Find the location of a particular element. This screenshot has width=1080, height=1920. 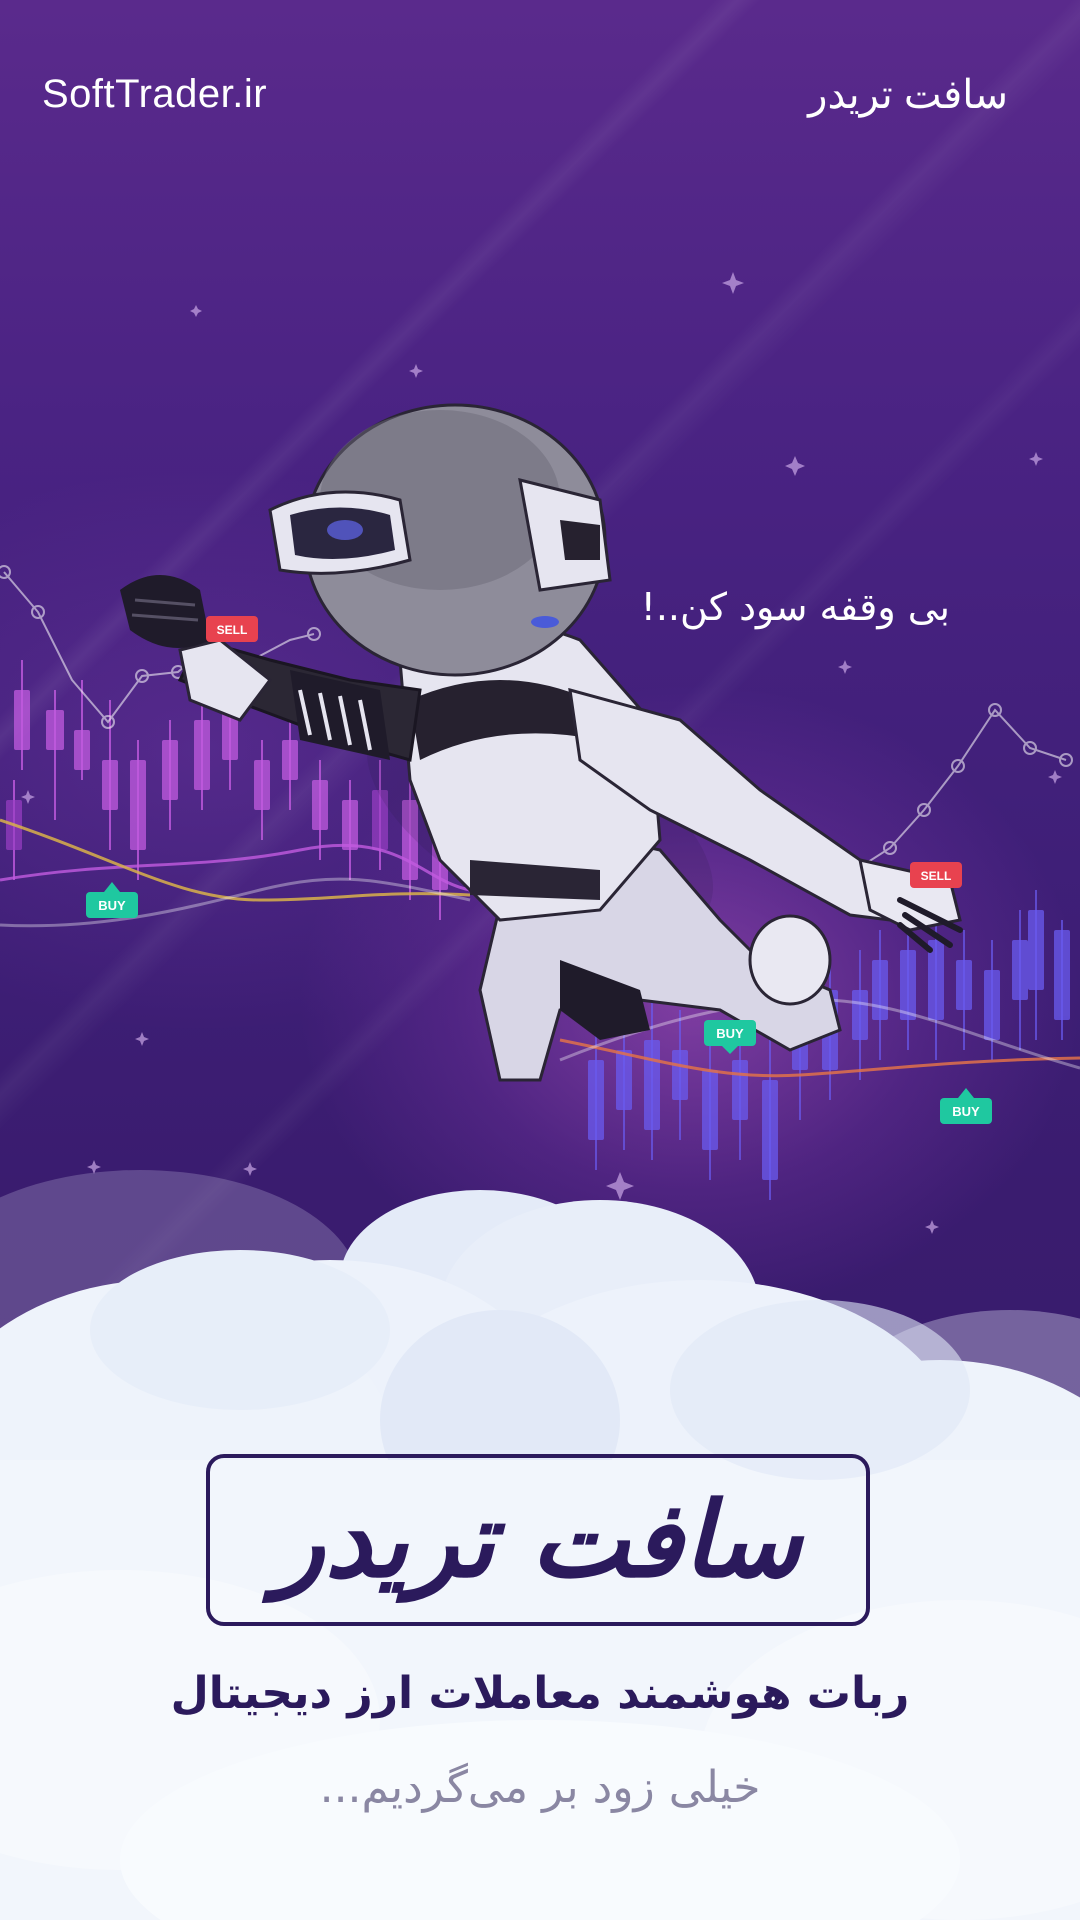

site-domain: SoftTrader.ir is located at coordinates (155, 94).